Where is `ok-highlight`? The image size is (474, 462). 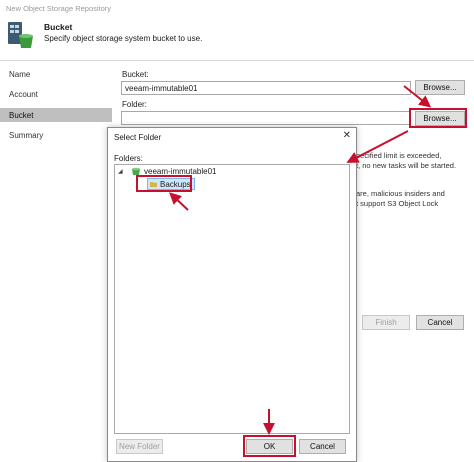
ok-highlight is located at coordinates (269, 446).